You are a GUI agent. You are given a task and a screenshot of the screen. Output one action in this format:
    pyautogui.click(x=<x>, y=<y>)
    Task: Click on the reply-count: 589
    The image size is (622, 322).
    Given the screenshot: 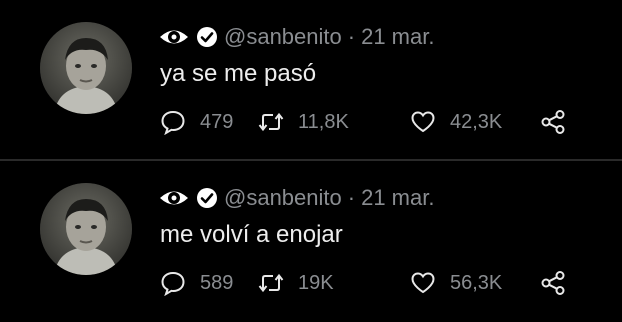 What is the action you would take?
    pyautogui.click(x=217, y=282)
    